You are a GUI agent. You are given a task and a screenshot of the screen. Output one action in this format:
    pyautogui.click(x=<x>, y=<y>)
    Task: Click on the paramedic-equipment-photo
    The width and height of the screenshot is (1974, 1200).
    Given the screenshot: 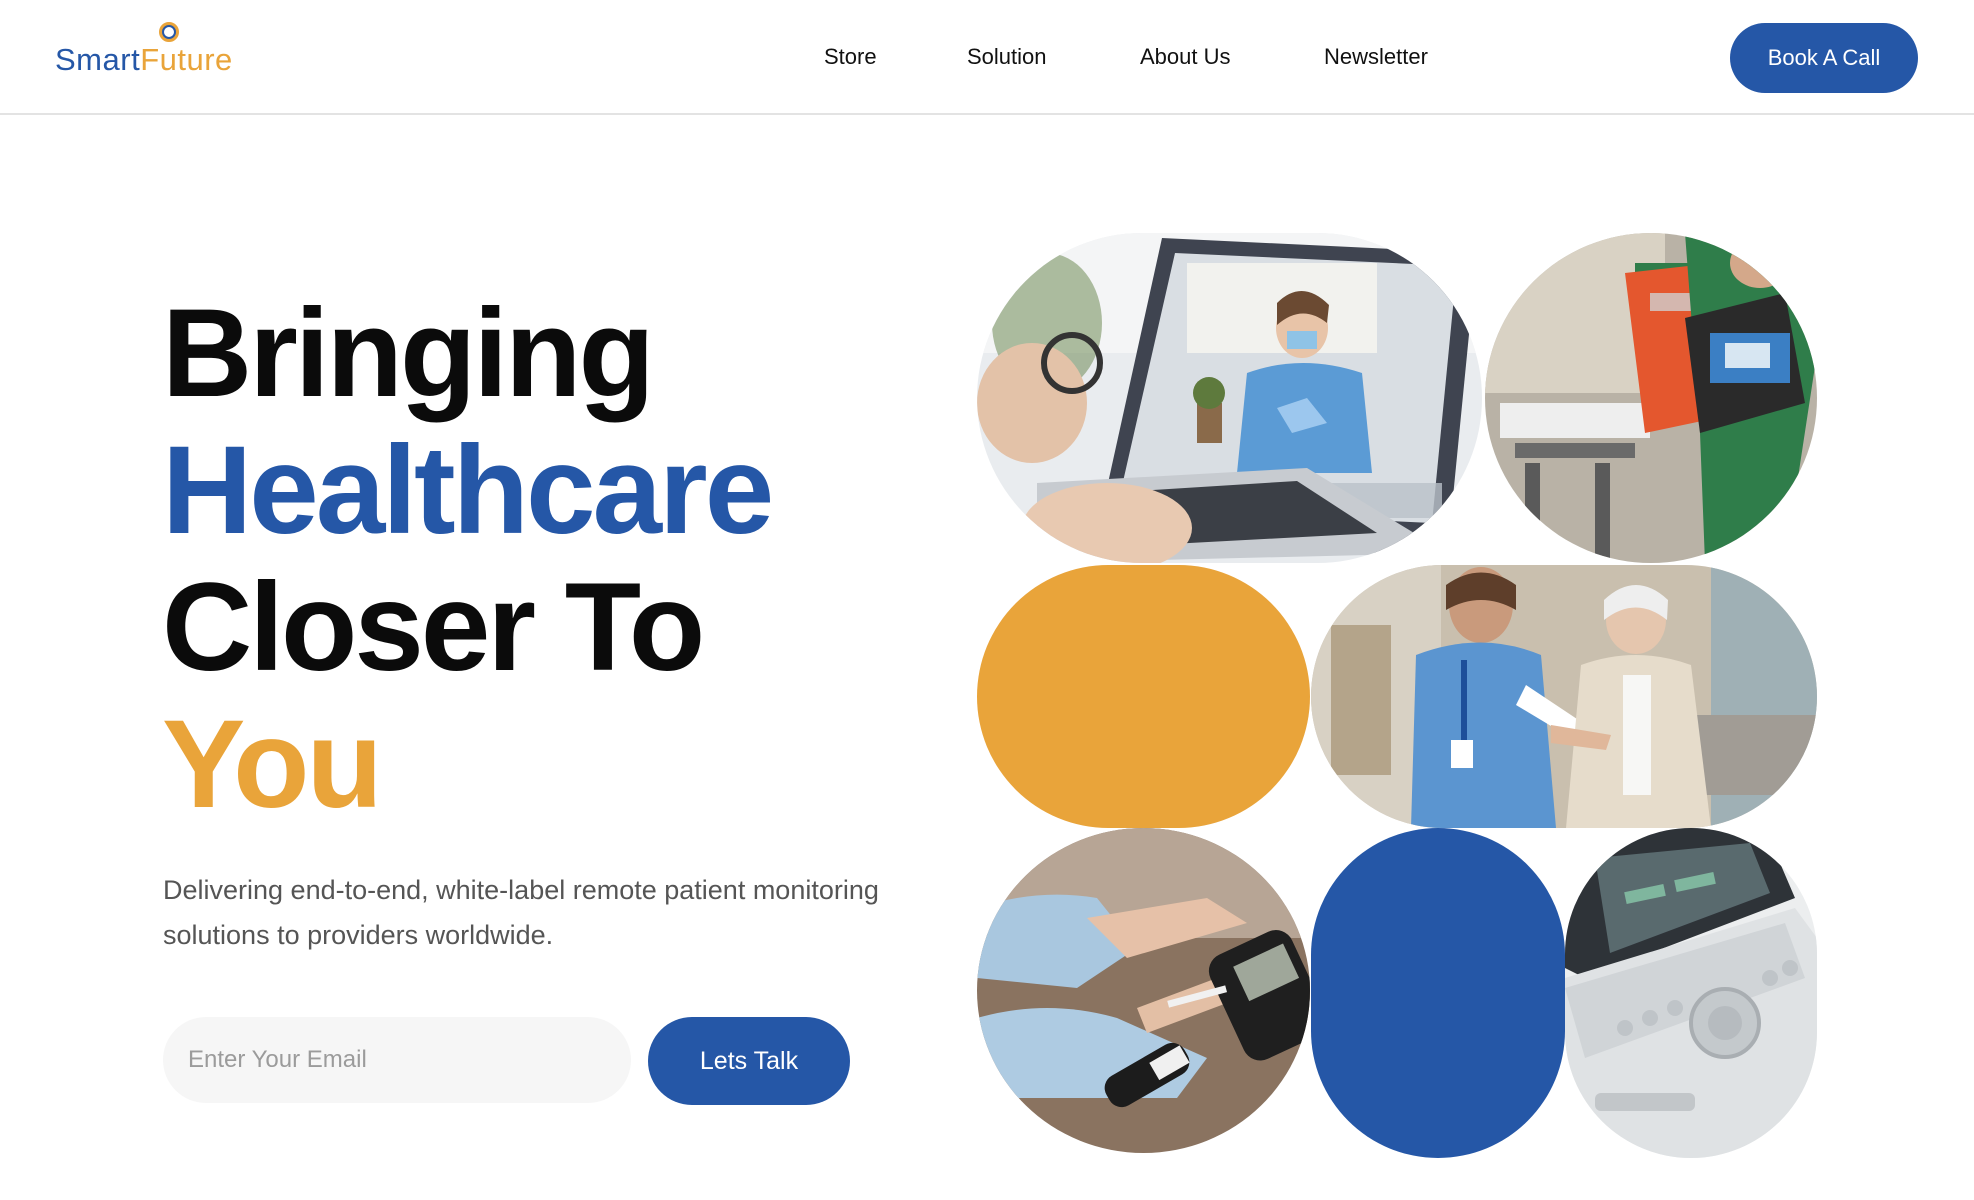 What is the action you would take?
    pyautogui.click(x=1651, y=398)
    